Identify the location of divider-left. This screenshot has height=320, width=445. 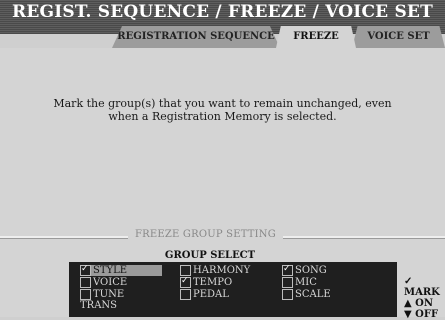
(64, 237).